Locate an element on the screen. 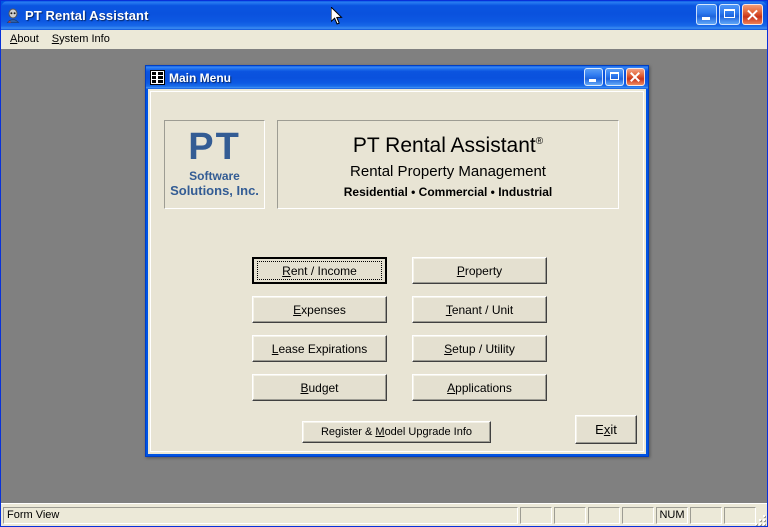 The width and height of the screenshot is (768, 527). app-titlebar: PT Rental Assistant is located at coordinates (384, 15).